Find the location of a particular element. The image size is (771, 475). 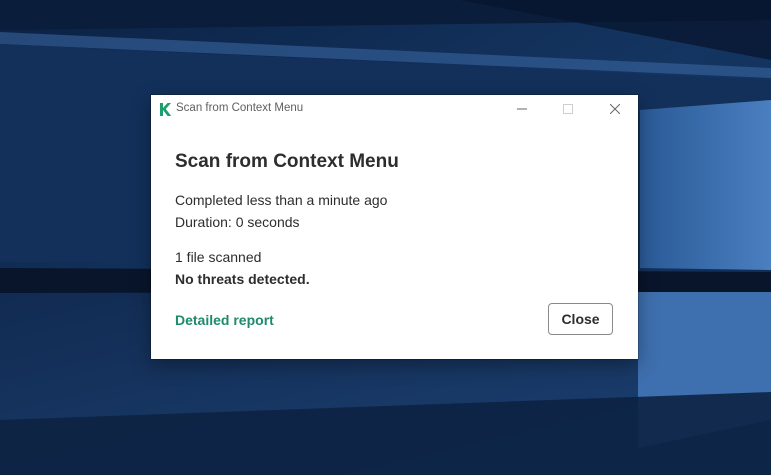

title-bar: Scan from Context Menu is located at coordinates (394, 109).